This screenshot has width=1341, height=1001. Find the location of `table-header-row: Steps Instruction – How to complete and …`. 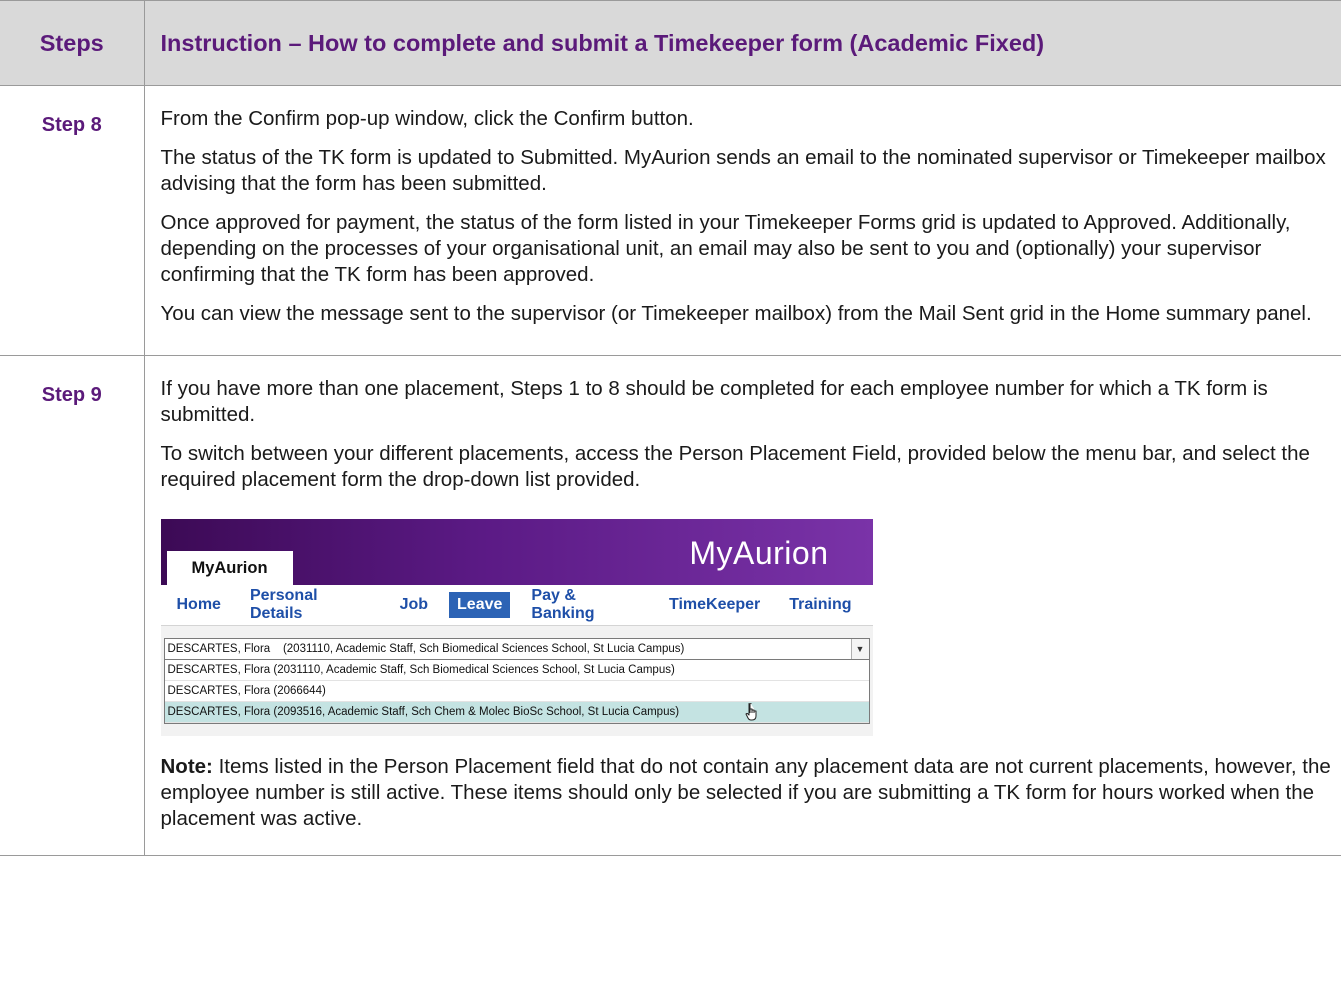

table-header-row: Steps Instruction – How to complete and … is located at coordinates (670, 43).